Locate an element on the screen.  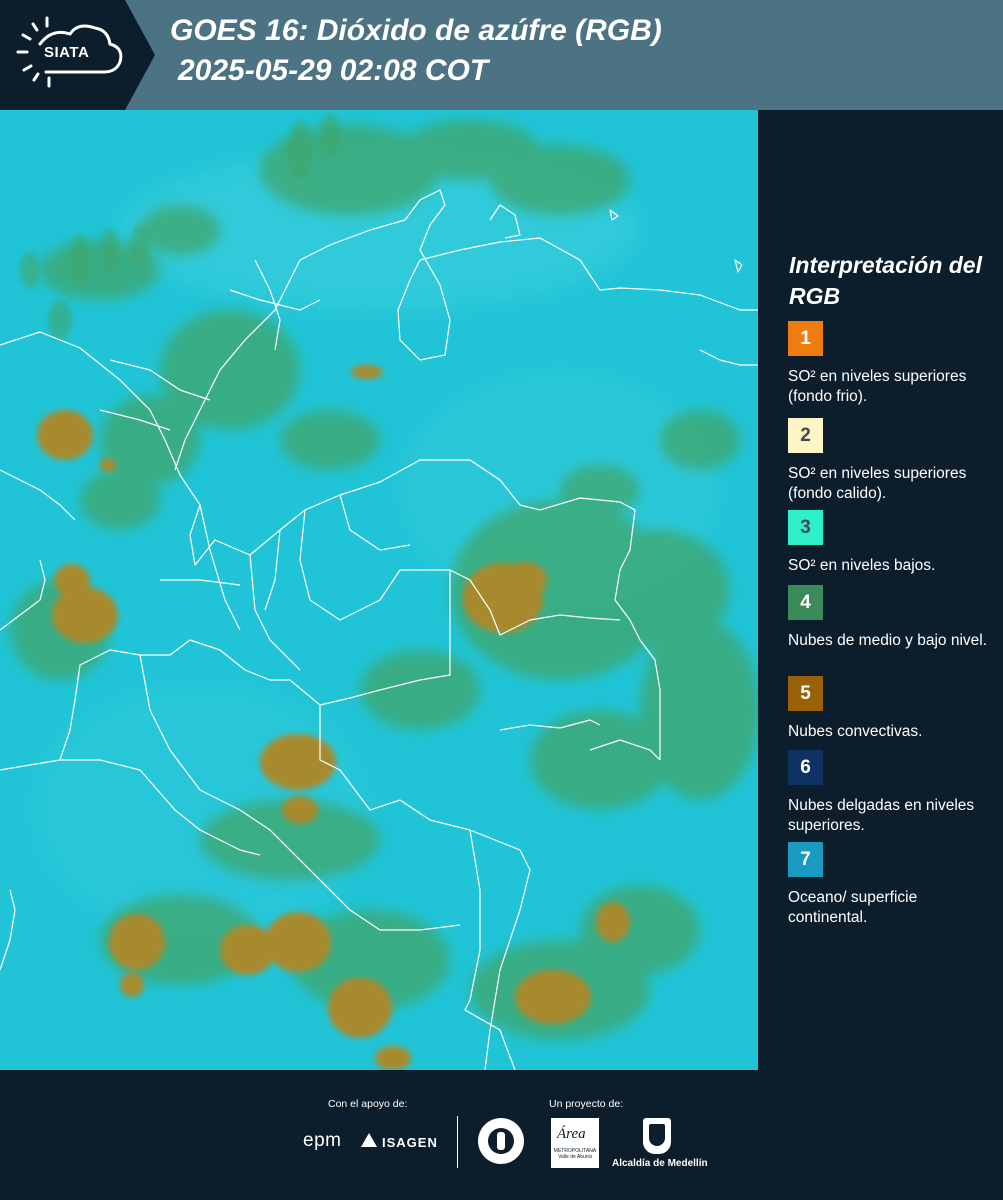
isagen-icon is located at coordinates (369, 1140).